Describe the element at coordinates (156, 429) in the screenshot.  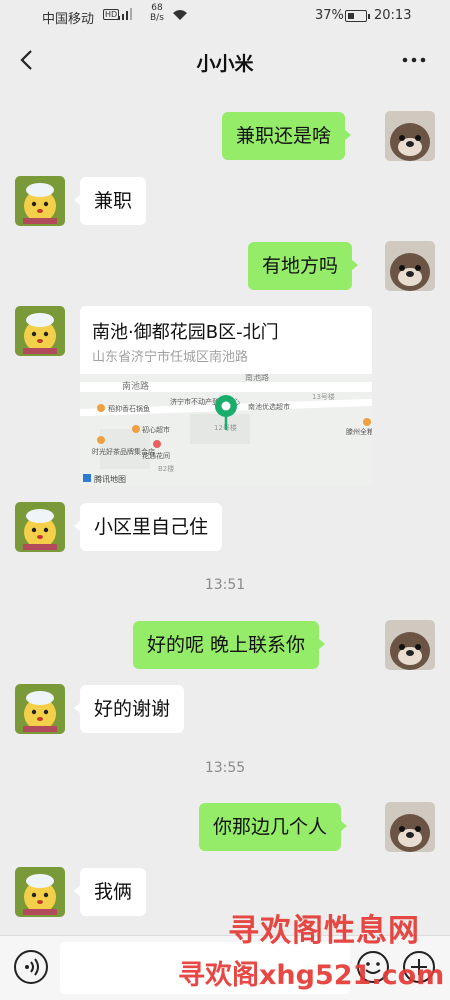
I see `map-poi-chuxin: 初心超市` at that location.